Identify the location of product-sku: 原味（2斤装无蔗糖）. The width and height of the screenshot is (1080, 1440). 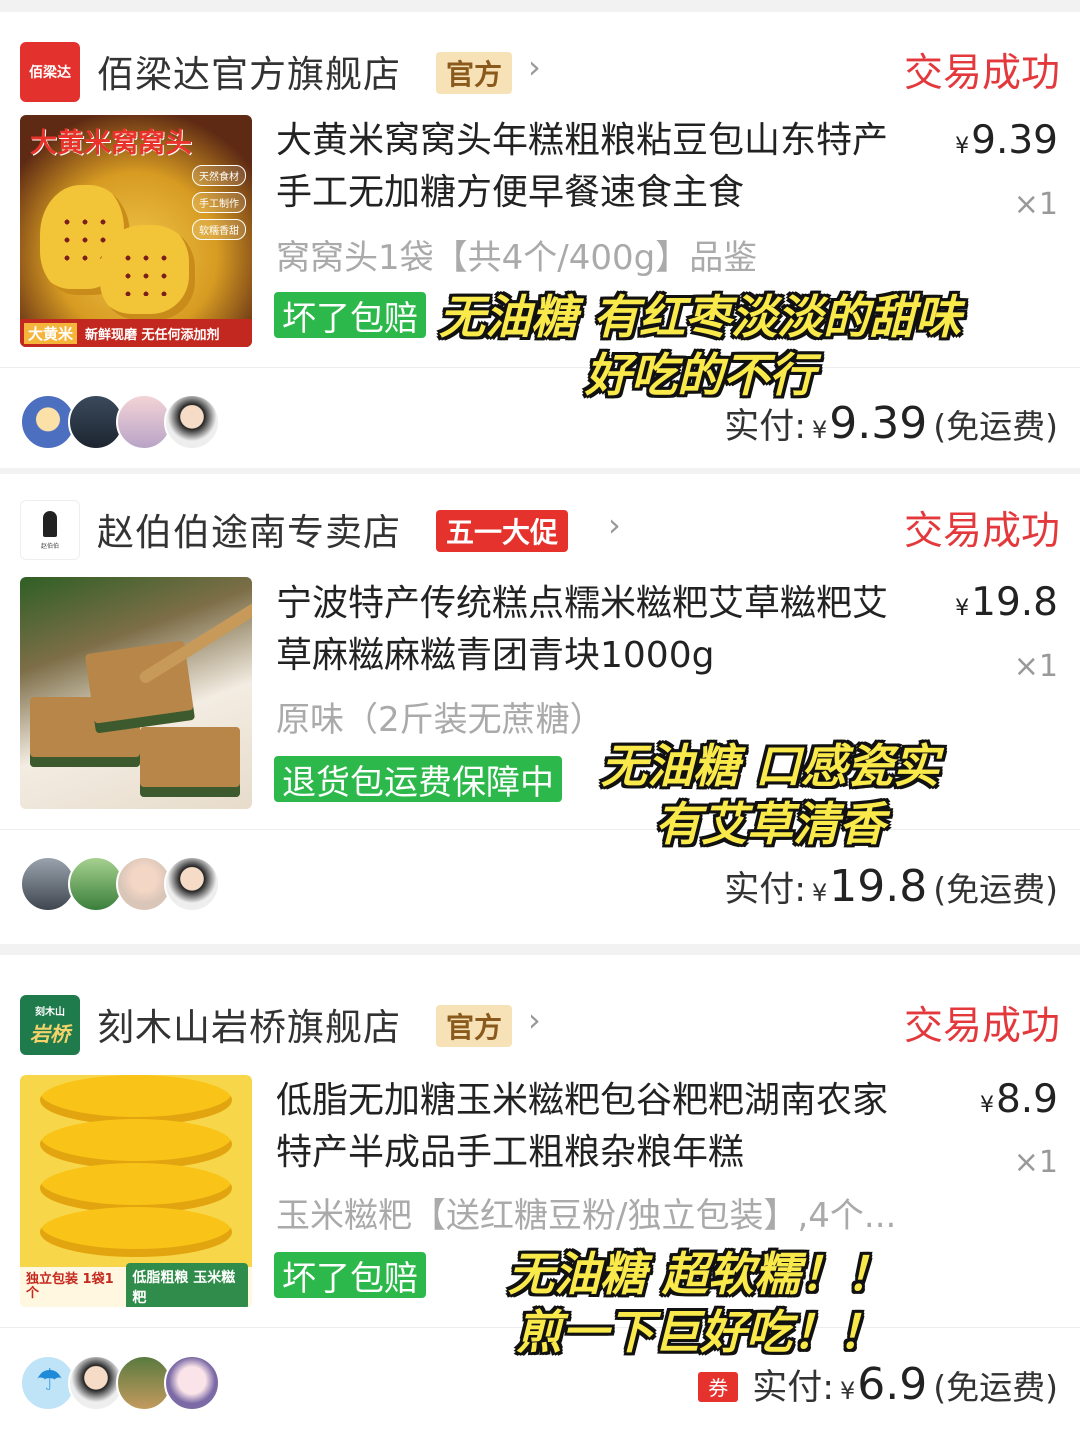
(440, 720).